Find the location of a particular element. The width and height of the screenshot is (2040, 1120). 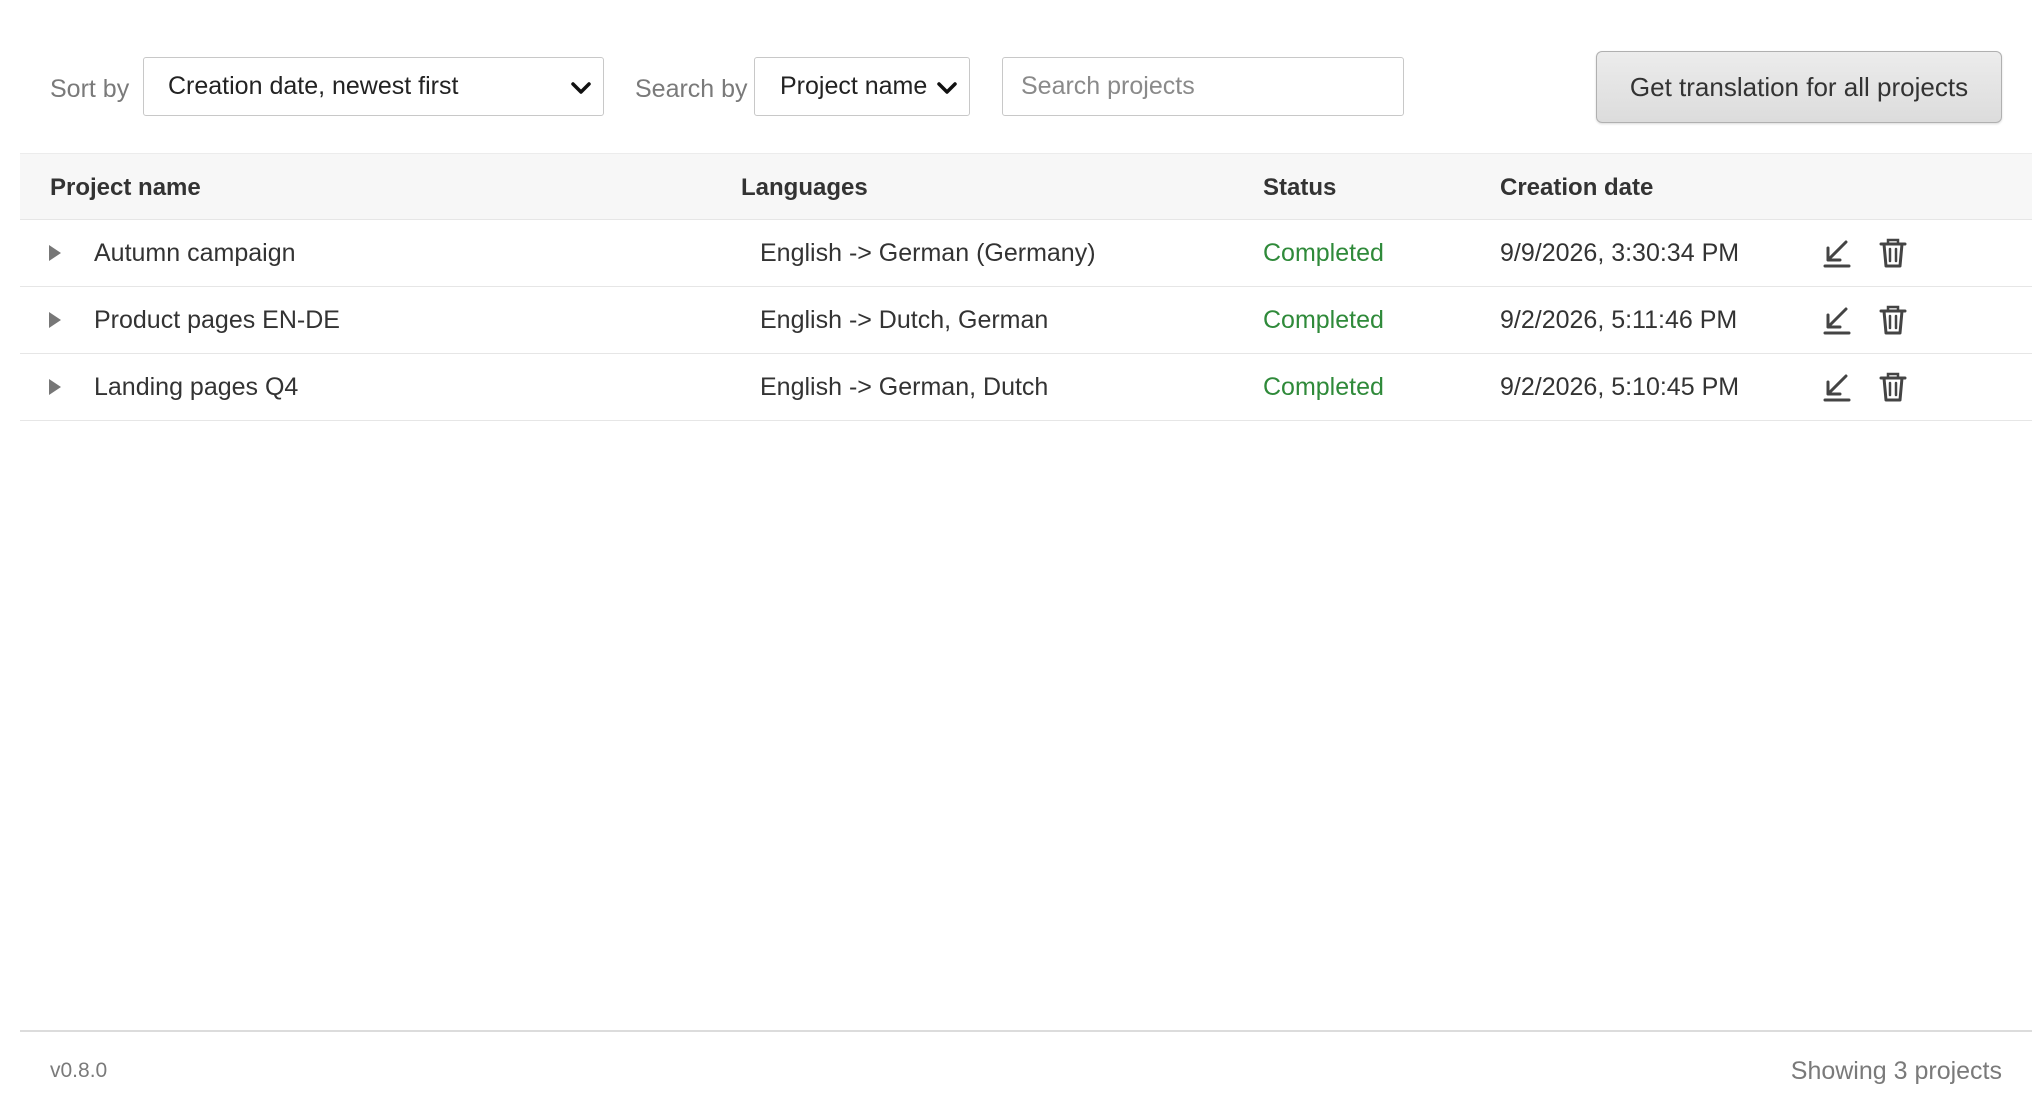

sort-by-label: Sort by is located at coordinates (90, 89).